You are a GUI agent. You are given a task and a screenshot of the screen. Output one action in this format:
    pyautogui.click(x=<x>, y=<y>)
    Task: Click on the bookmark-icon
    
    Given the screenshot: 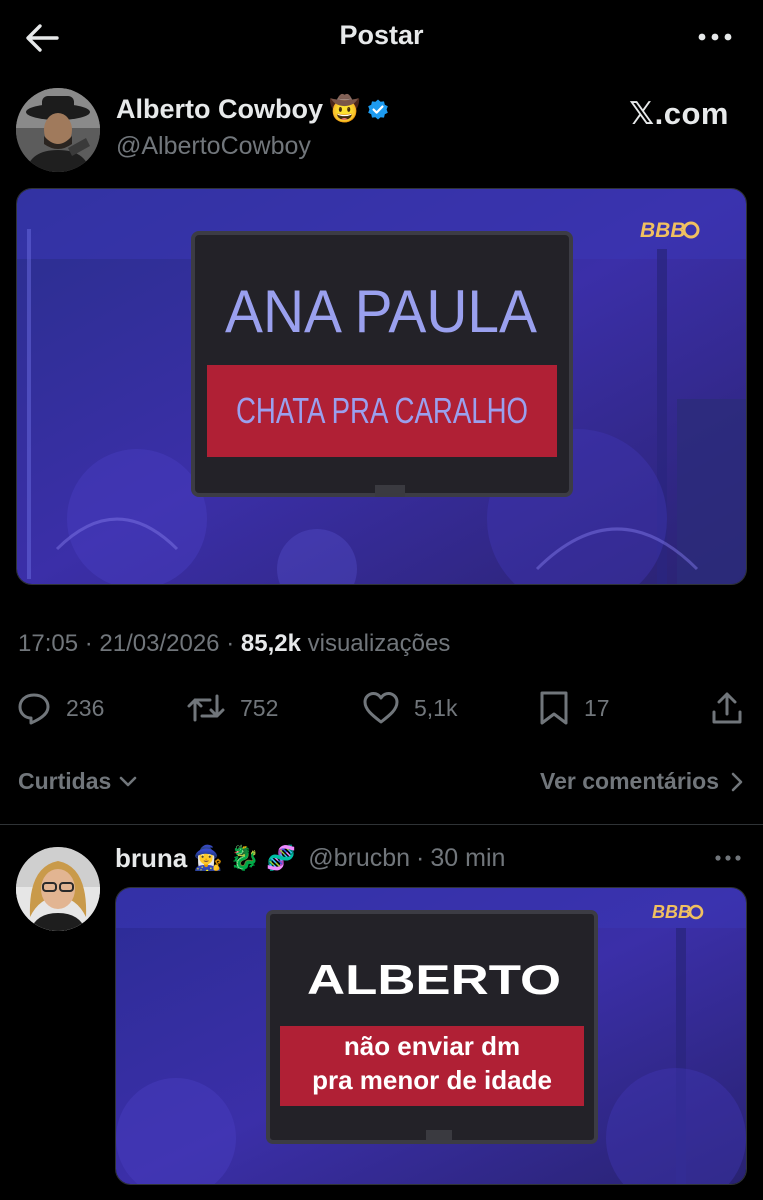 What is the action you would take?
    pyautogui.click(x=554, y=708)
    